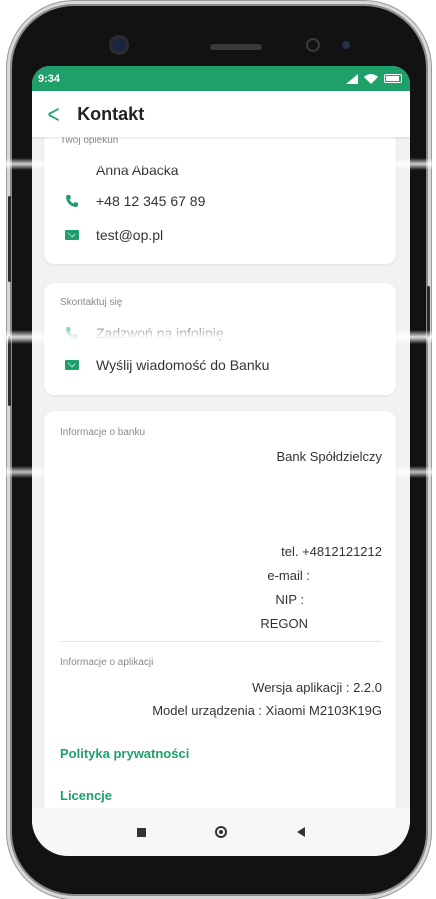 The height and width of the screenshot is (899, 436). I want to click on power-button, so click(428, 312).